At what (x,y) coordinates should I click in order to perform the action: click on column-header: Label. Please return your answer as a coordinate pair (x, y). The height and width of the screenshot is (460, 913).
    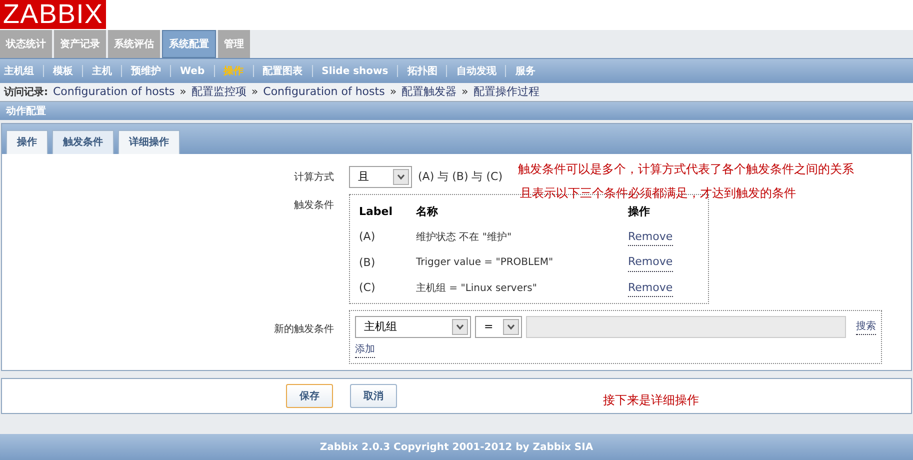
    Looking at the image, I should click on (376, 212).